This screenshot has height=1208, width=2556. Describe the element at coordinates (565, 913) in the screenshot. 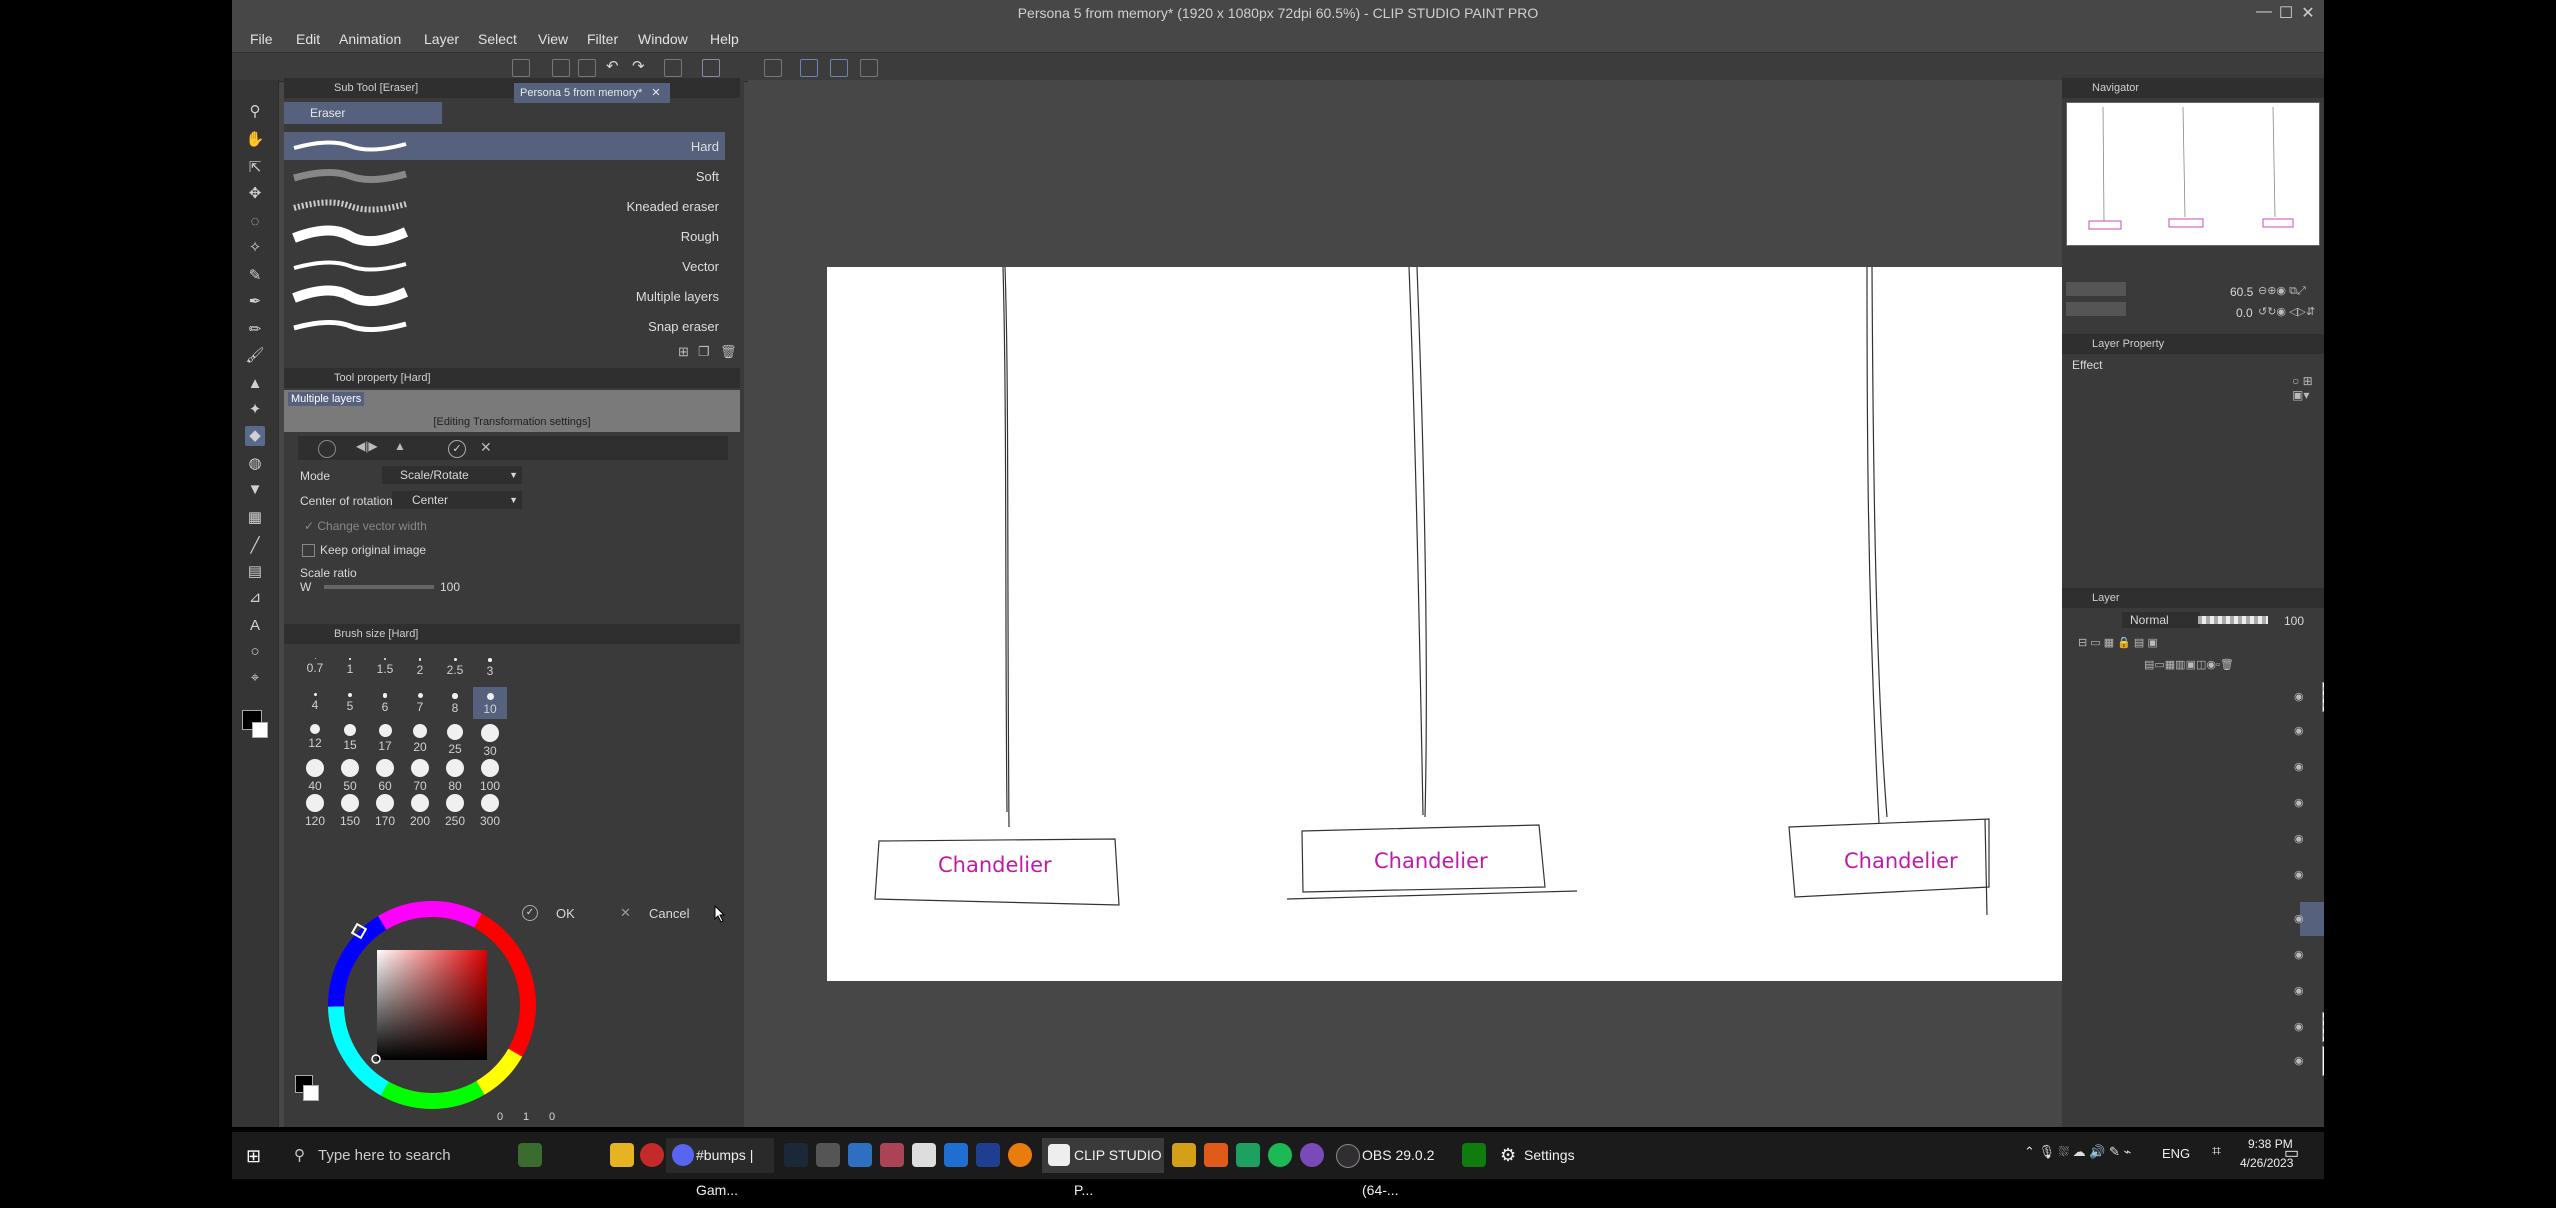

I see `ok-button: OK` at that location.